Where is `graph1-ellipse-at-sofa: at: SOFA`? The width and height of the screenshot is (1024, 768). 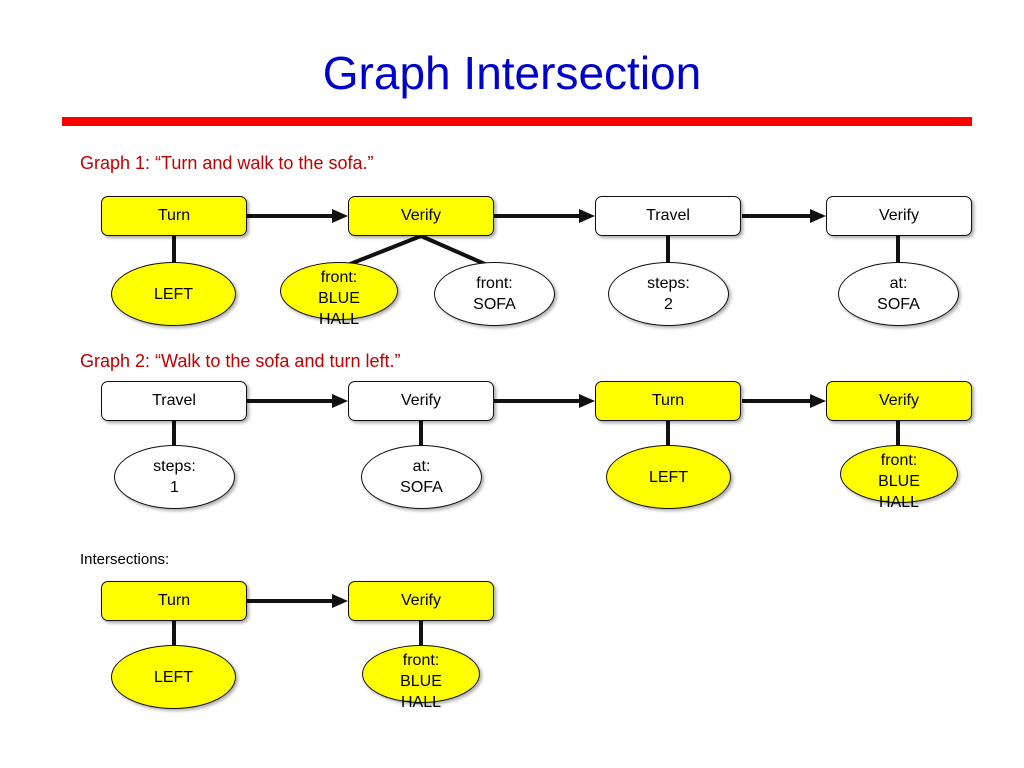 graph1-ellipse-at-sofa: at: SOFA is located at coordinates (898, 294).